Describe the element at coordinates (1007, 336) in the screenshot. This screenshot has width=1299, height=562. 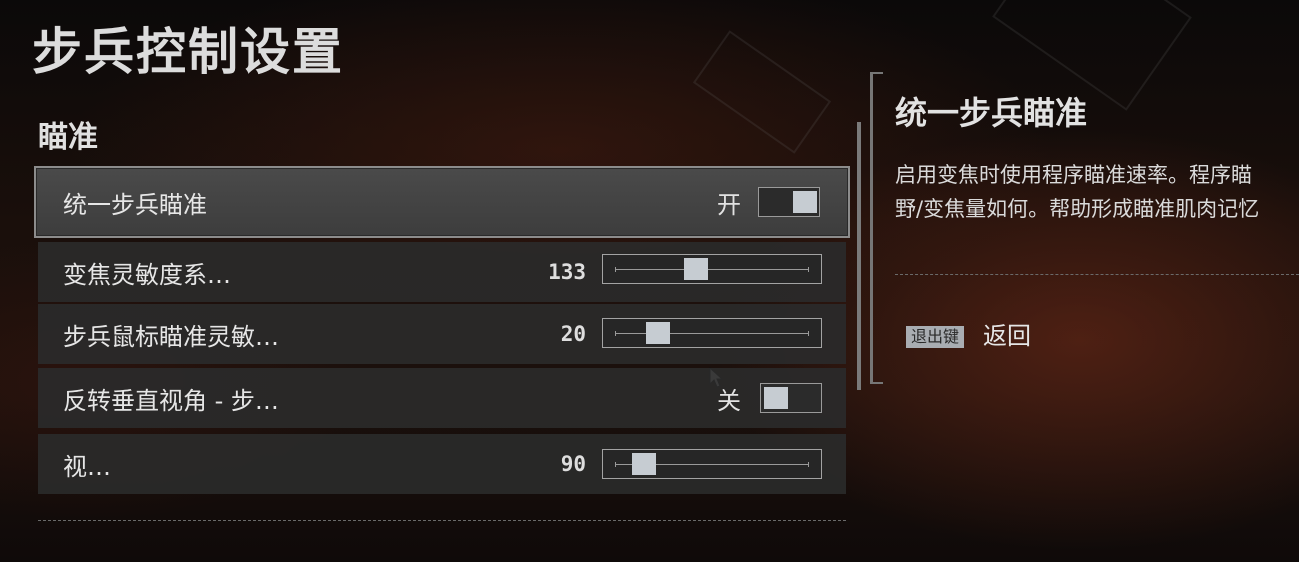
I see `back-button: 返回` at that location.